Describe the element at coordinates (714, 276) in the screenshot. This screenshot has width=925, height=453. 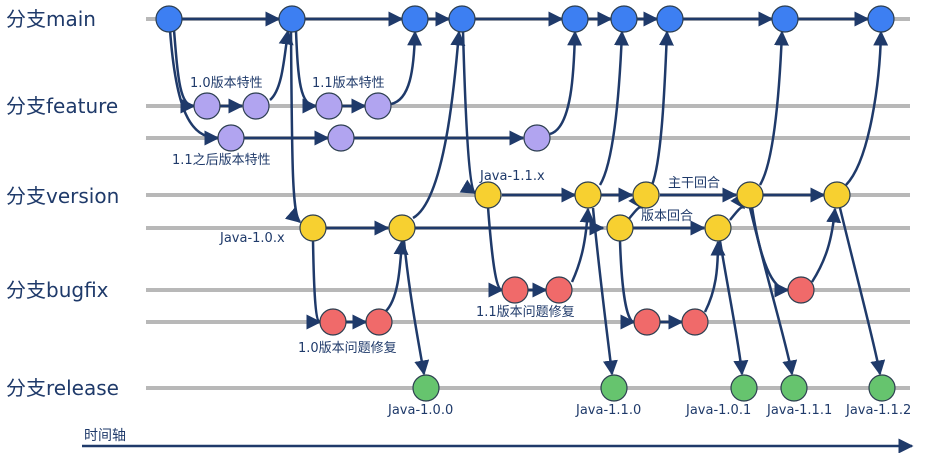
I see `edge-bugfix-1-0b-merge` at that location.